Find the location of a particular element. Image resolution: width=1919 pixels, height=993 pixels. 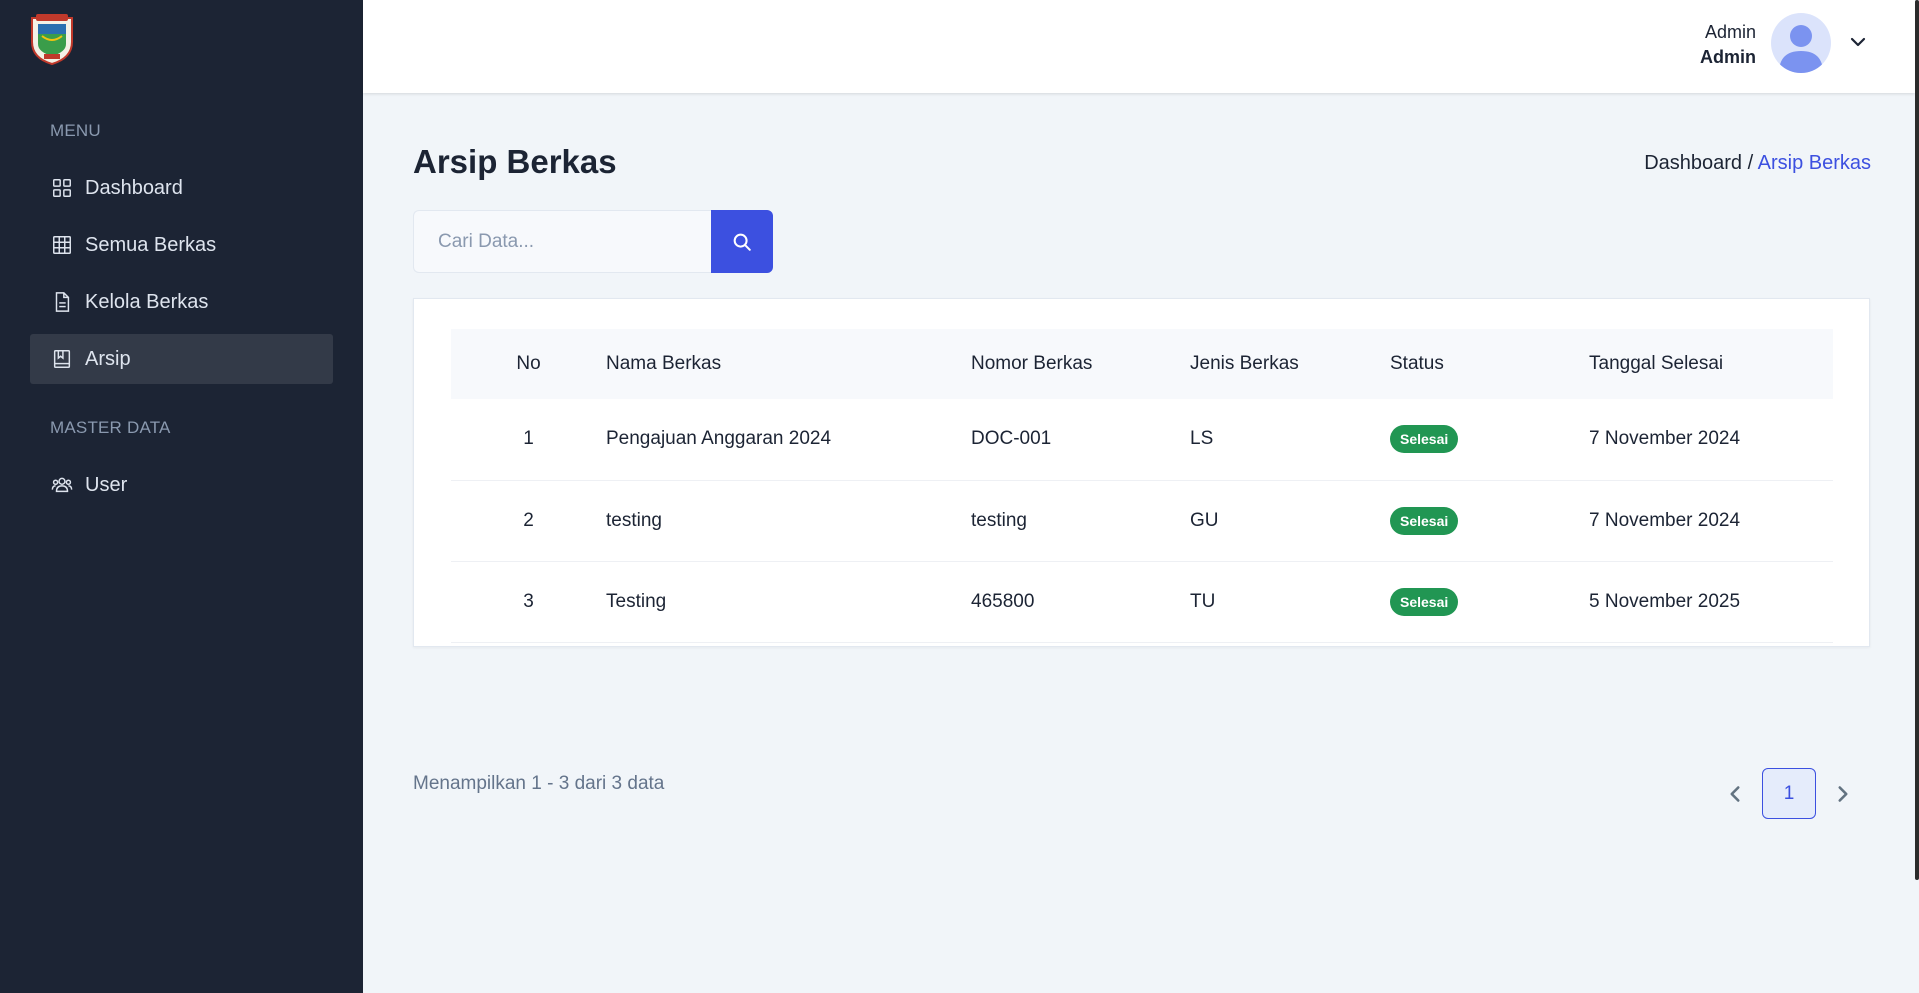

column-header-tanggal-selesai: Tanggal Selesai is located at coordinates (1656, 363).